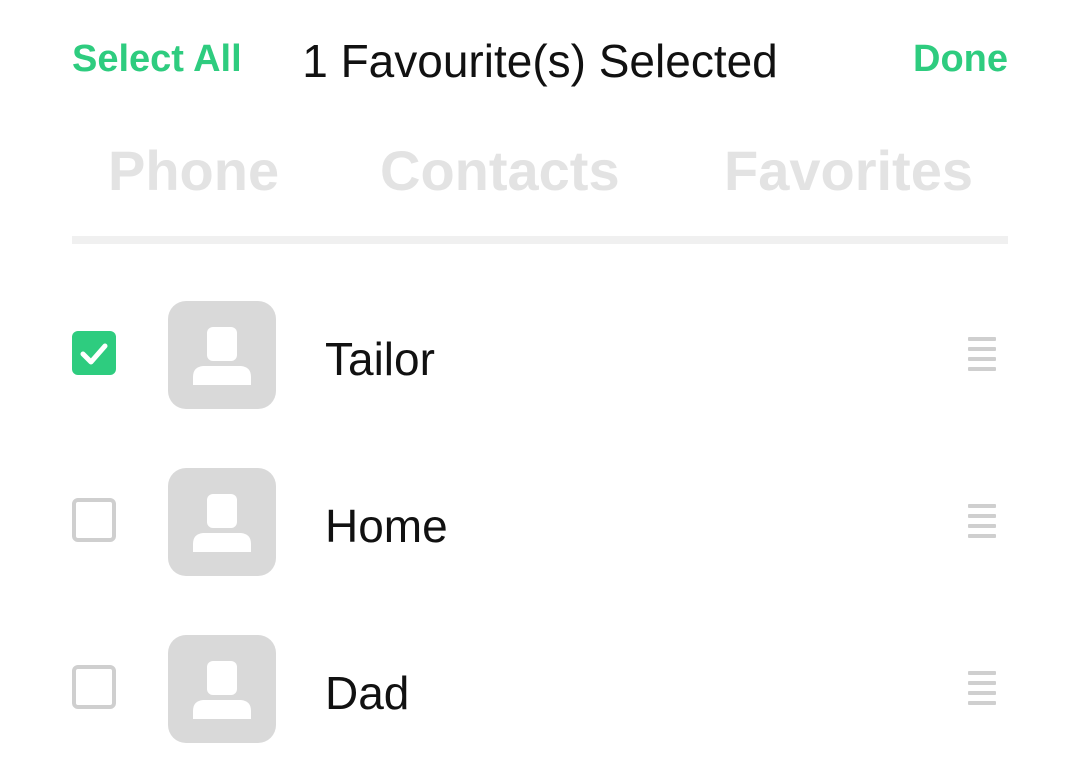 The image size is (1080, 772). I want to click on select-all-button: Select All, so click(157, 59).